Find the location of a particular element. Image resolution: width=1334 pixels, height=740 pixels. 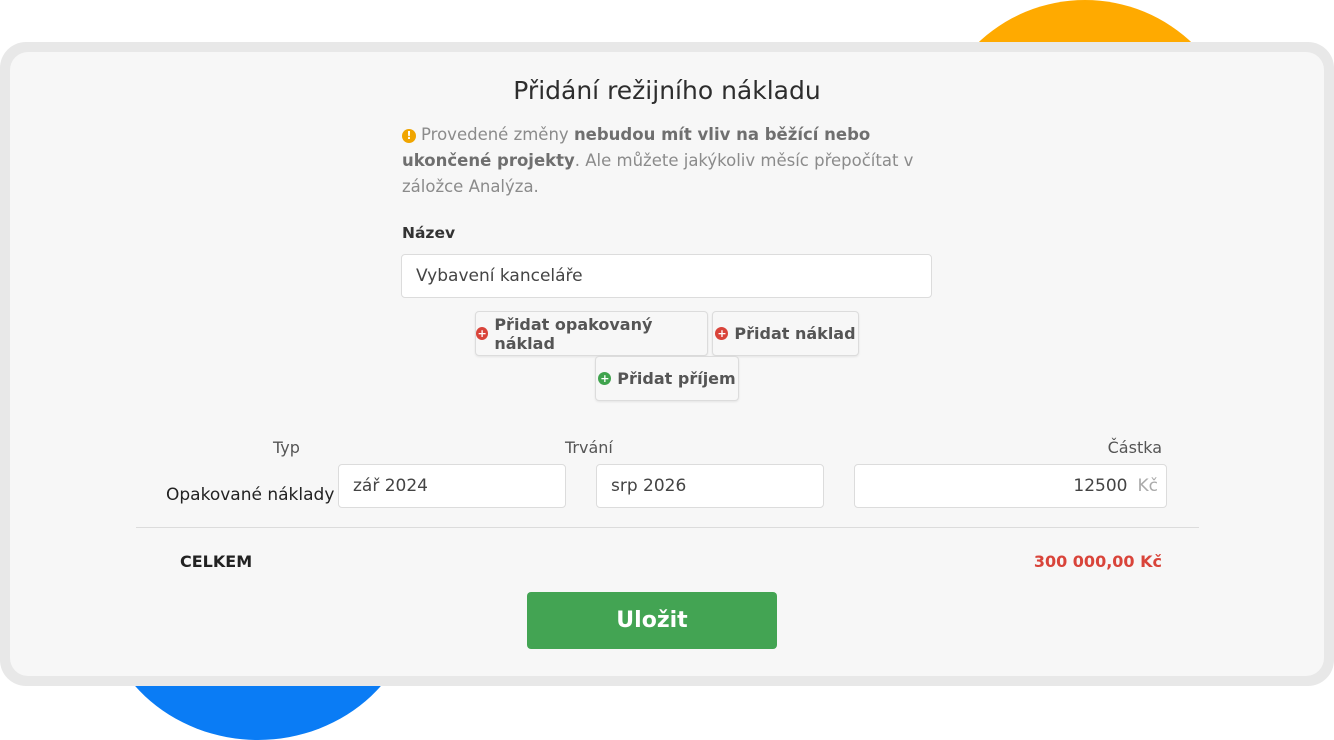

to-month-input: srp 2026 is located at coordinates (710, 486).